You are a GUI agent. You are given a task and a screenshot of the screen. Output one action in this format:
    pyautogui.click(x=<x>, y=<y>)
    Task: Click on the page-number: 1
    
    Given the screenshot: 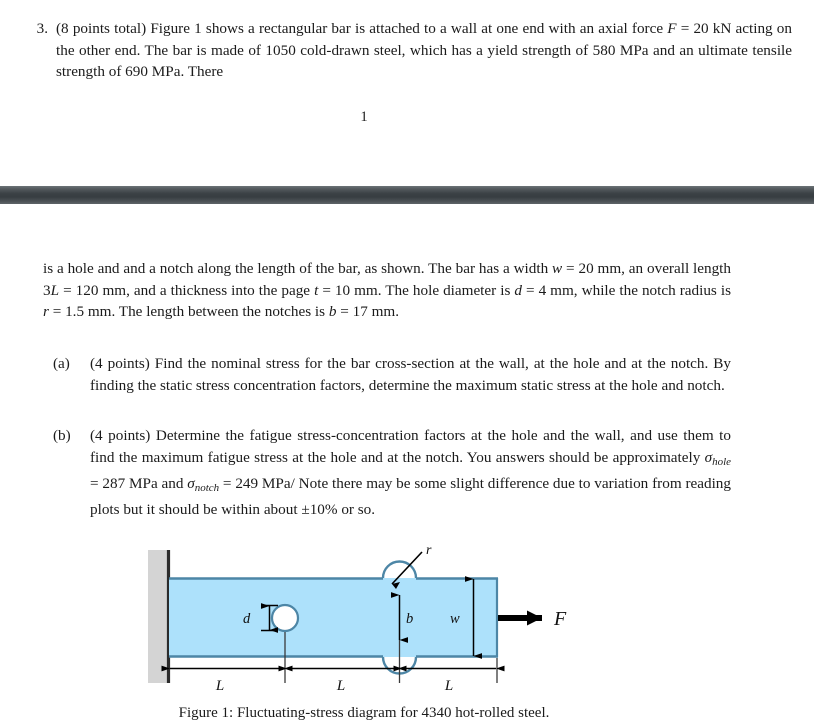 What is the action you would take?
    pyautogui.click(x=364, y=117)
    